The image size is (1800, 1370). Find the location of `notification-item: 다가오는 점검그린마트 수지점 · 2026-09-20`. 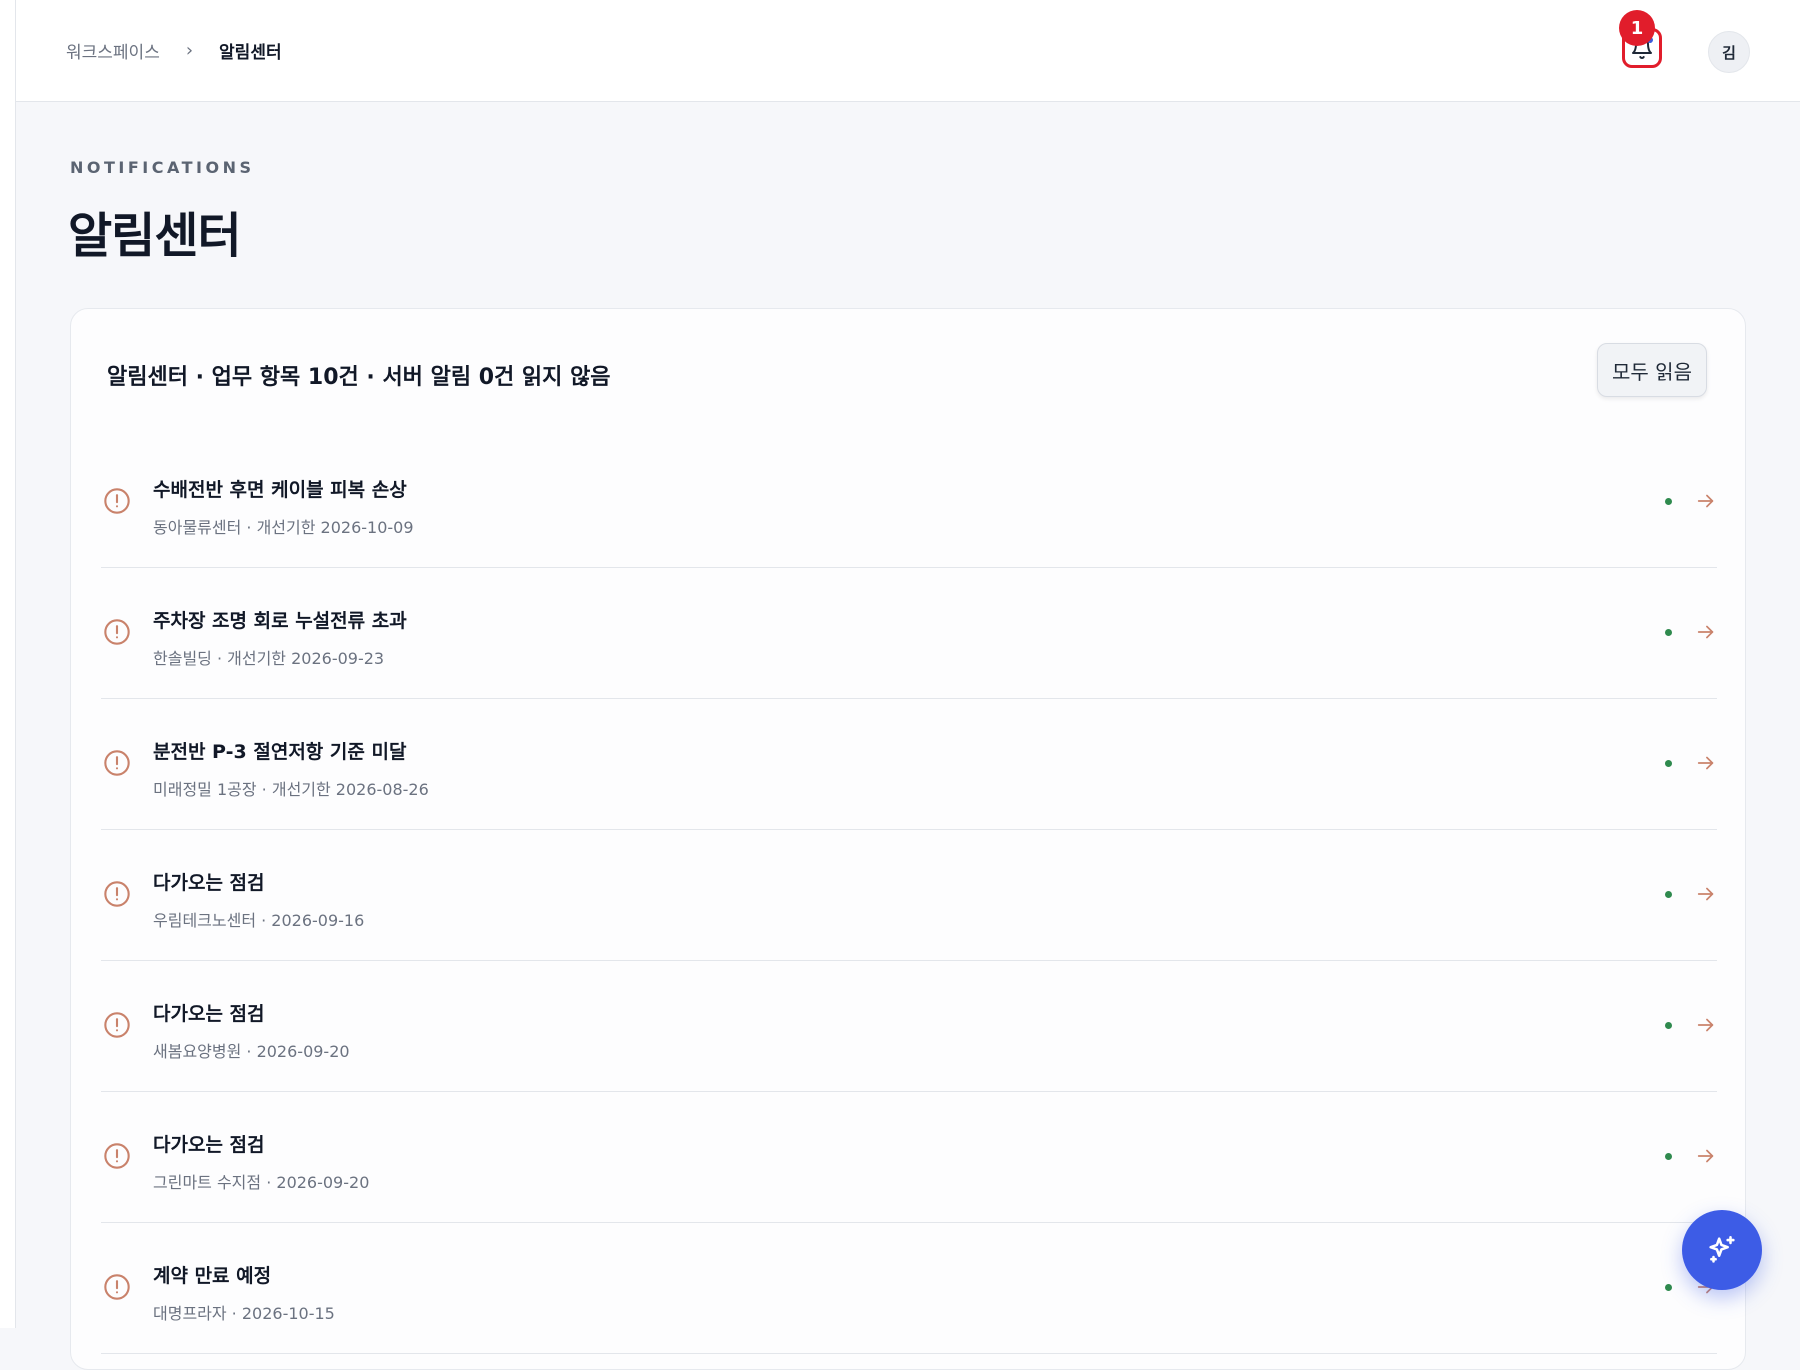

notification-item: 다가오는 점검그린마트 수지점 · 2026-09-20 is located at coordinates (909, 1157).